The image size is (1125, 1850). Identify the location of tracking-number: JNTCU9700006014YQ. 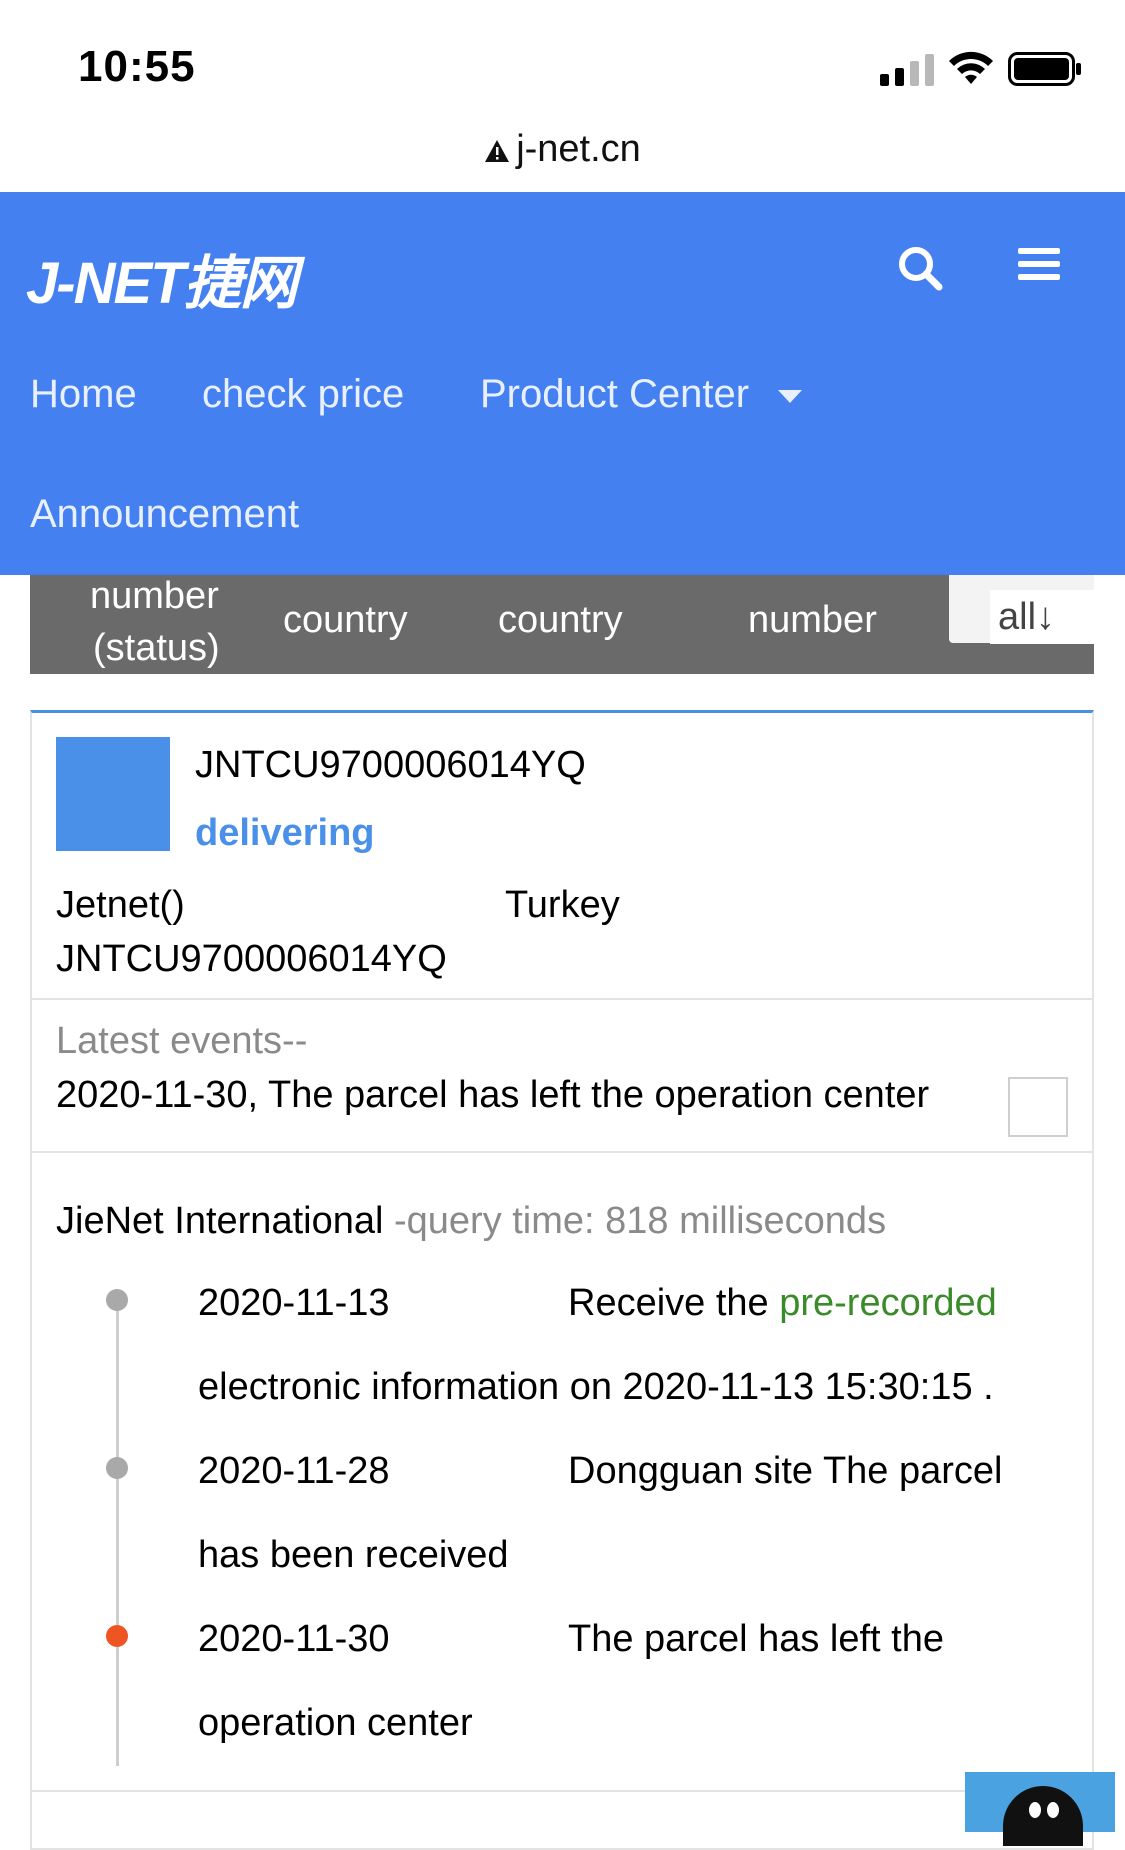
(390, 765).